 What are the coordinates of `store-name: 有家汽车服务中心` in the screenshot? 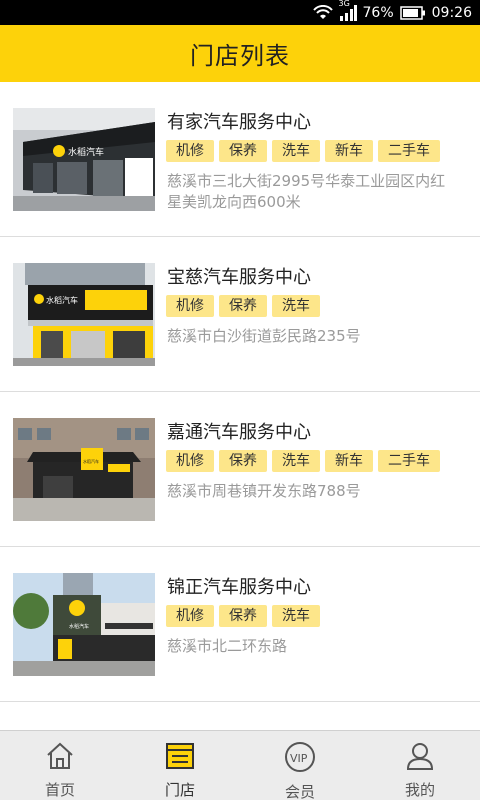 It's located at (239, 122).